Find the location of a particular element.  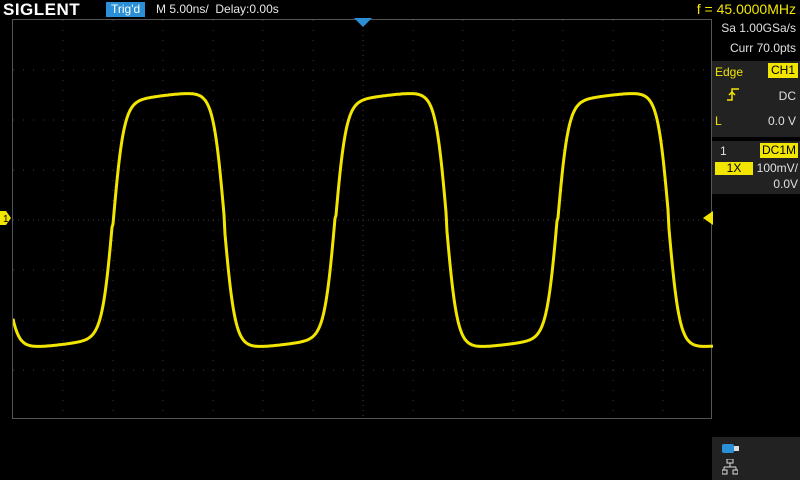

trigger-coupling: DC is located at coordinates (787, 96).